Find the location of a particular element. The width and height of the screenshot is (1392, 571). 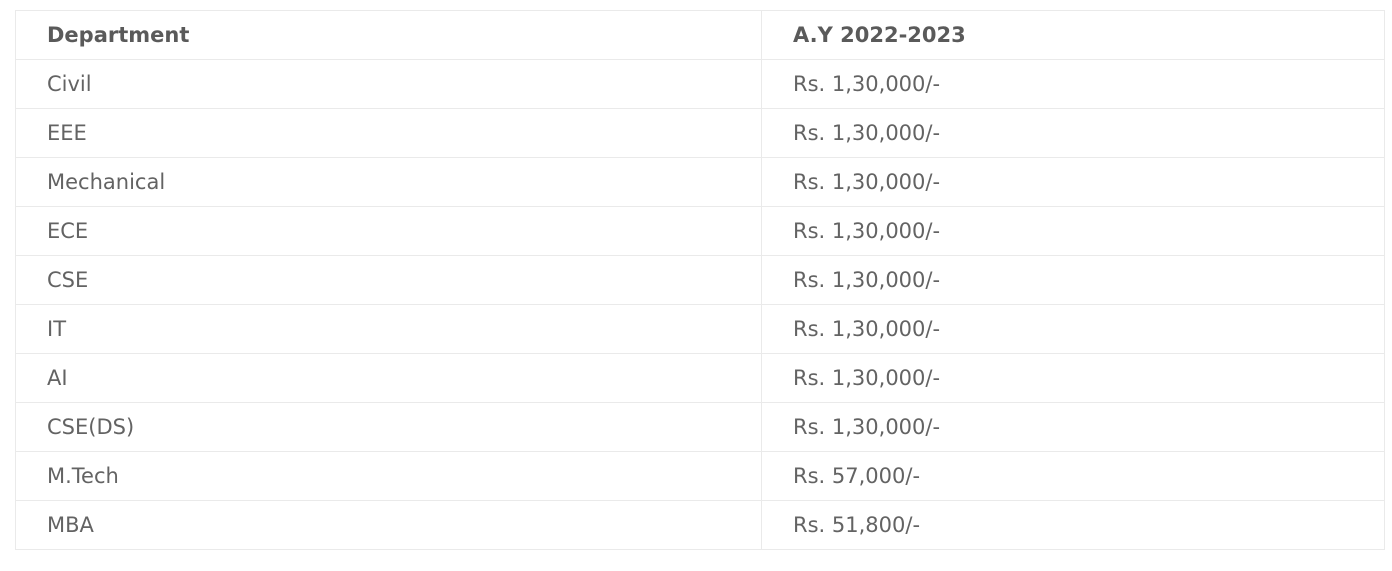

department-cell: ECE is located at coordinates (388, 231).